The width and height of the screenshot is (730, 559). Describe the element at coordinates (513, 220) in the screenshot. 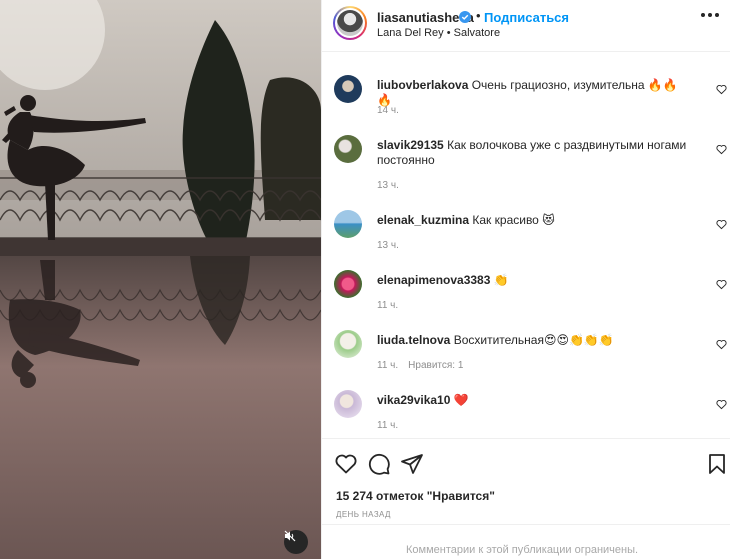

I see `comment-body: Как красиво 😻` at that location.